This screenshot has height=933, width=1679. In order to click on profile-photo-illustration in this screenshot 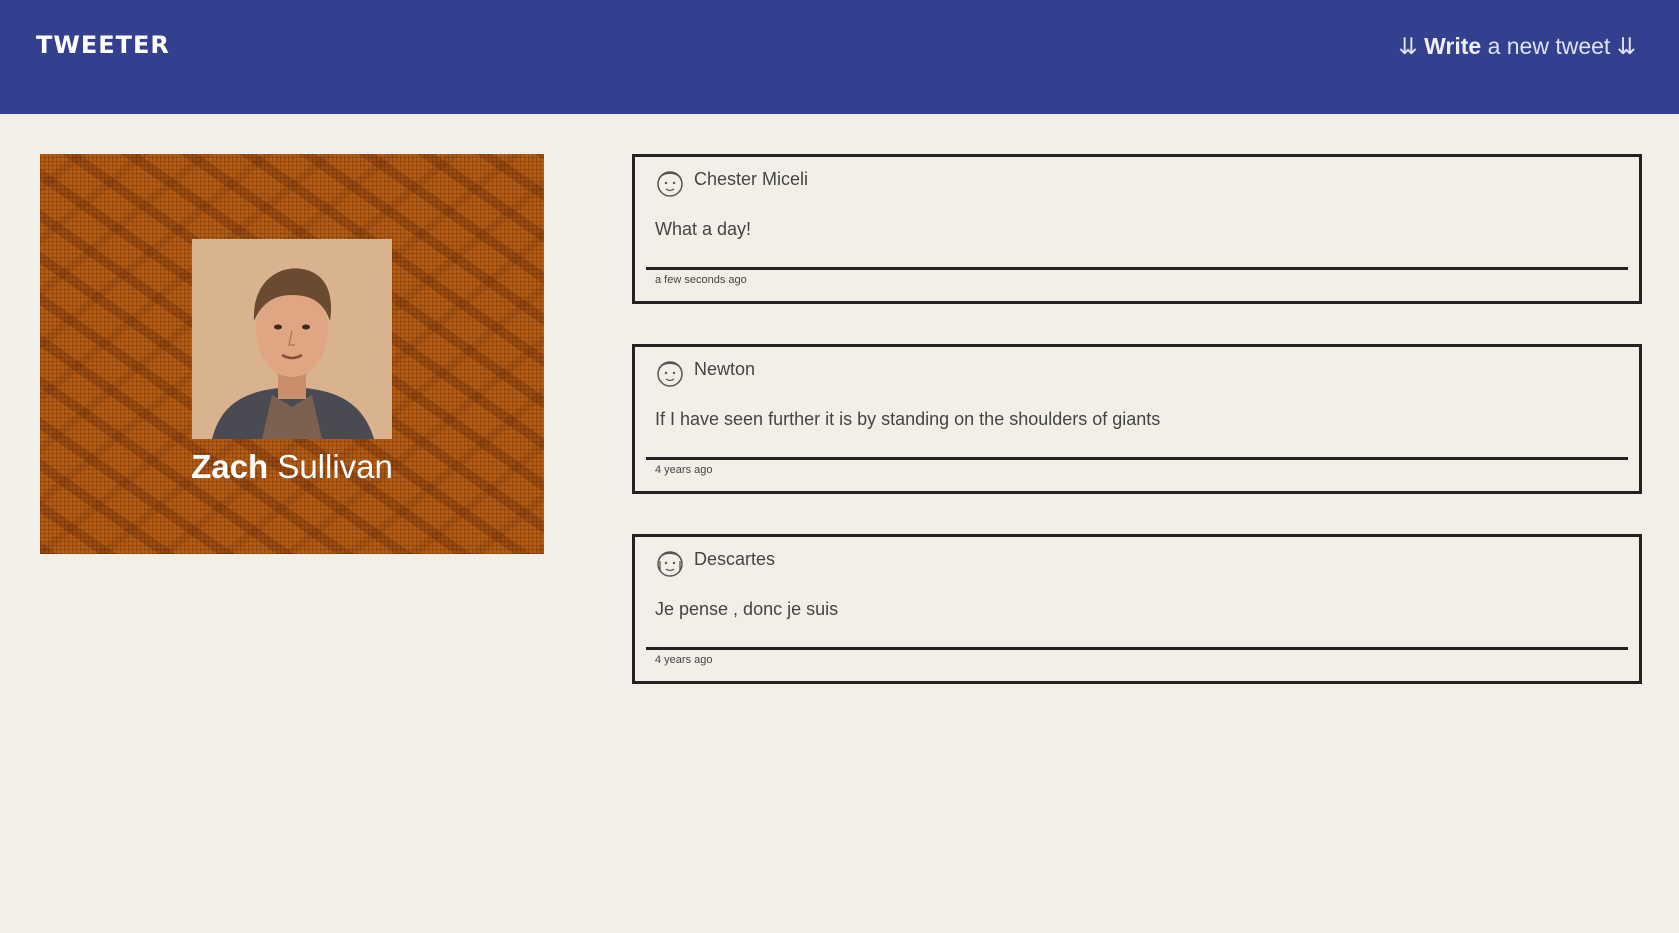, I will do `click(292, 339)`.